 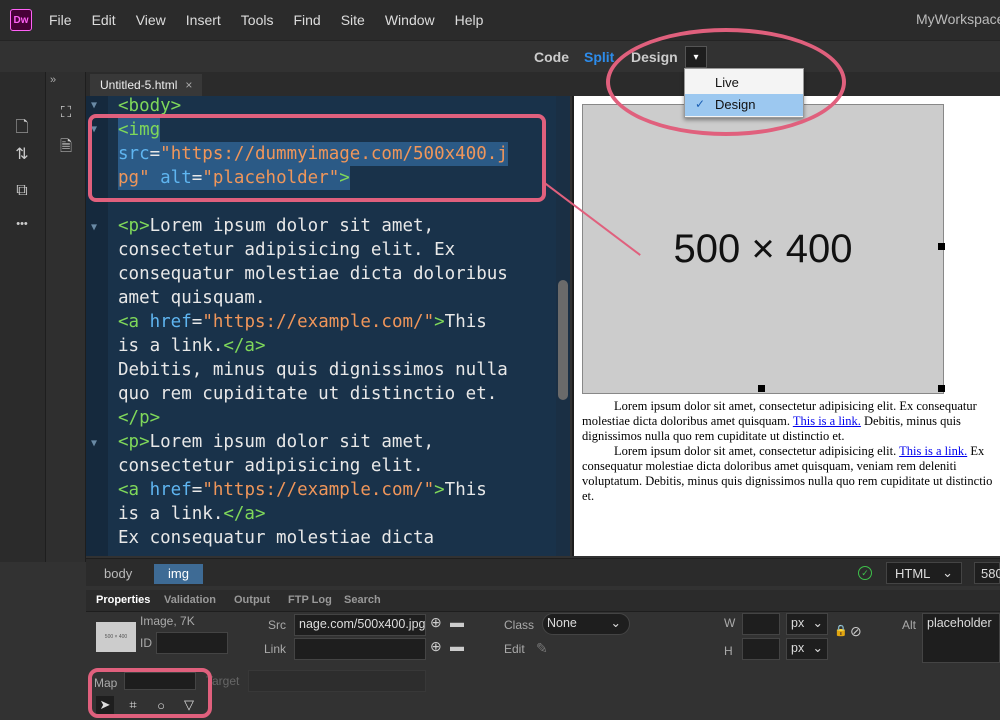 What do you see at coordinates (104, 20) in the screenshot?
I see `menu-edit: Edit` at bounding box center [104, 20].